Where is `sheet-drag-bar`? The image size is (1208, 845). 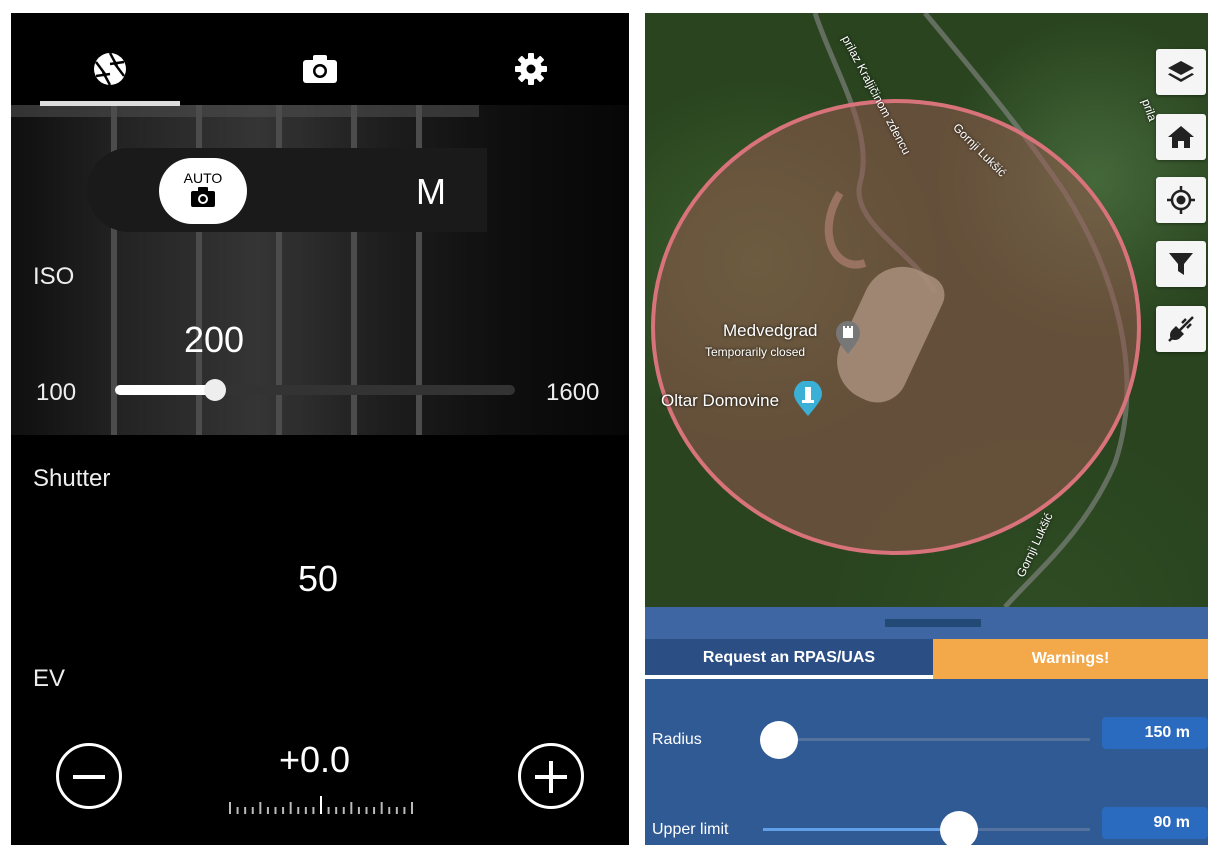
sheet-drag-bar is located at coordinates (926, 623).